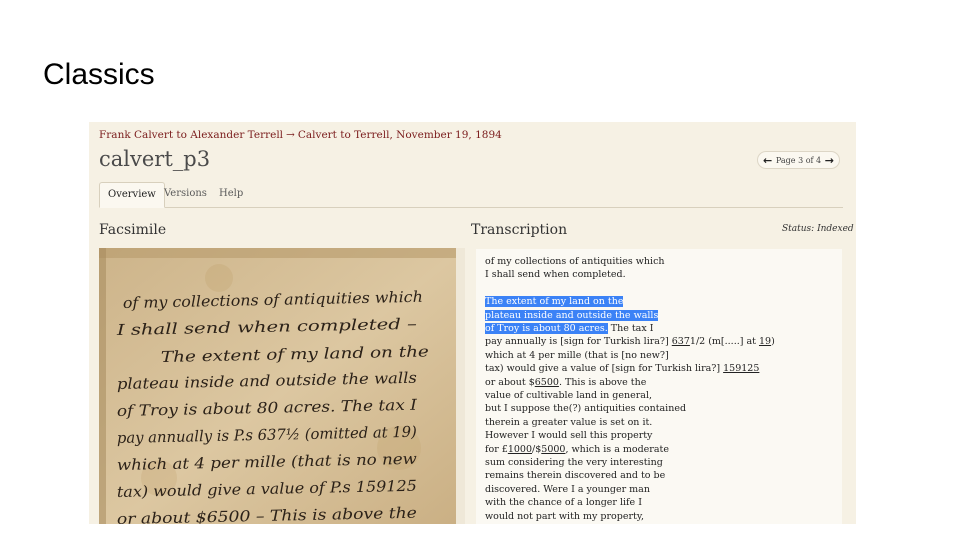  I want to click on line-text: The tax I, so click(630, 328).